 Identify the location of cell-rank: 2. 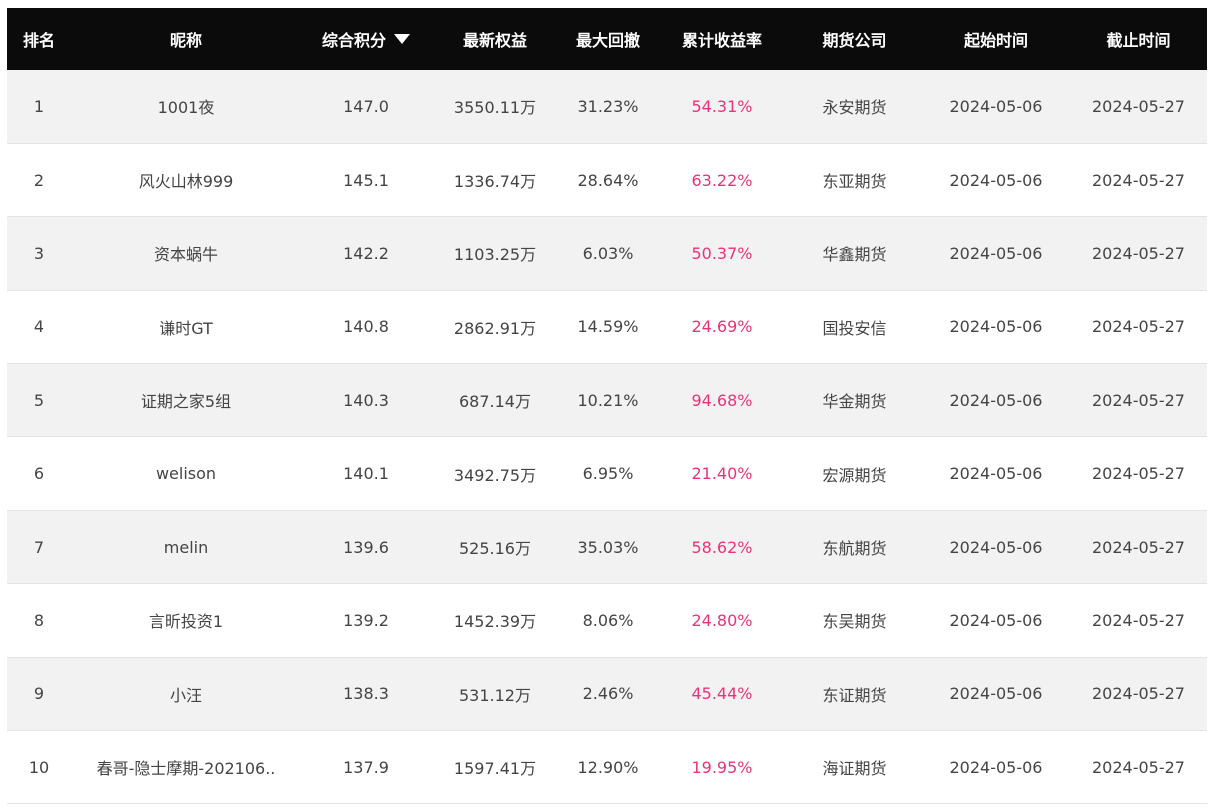
(39, 180).